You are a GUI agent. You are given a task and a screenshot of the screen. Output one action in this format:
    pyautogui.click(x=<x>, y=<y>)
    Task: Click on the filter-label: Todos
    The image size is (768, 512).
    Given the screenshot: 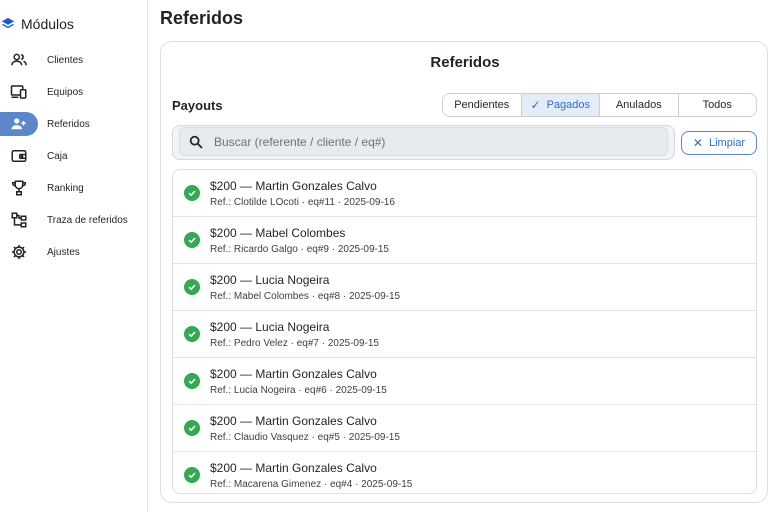 What is the action you would take?
    pyautogui.click(x=717, y=105)
    